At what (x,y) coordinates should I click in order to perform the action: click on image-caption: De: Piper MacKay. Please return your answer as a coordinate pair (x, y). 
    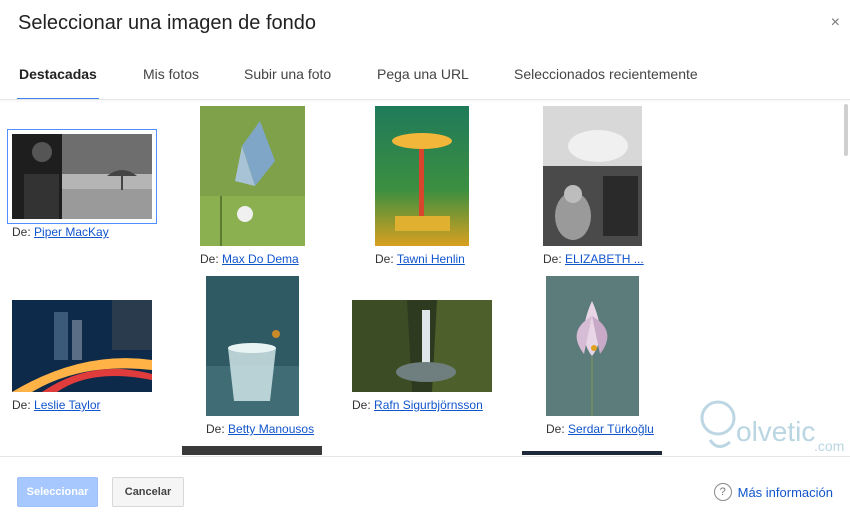
    Looking at the image, I should click on (60, 232).